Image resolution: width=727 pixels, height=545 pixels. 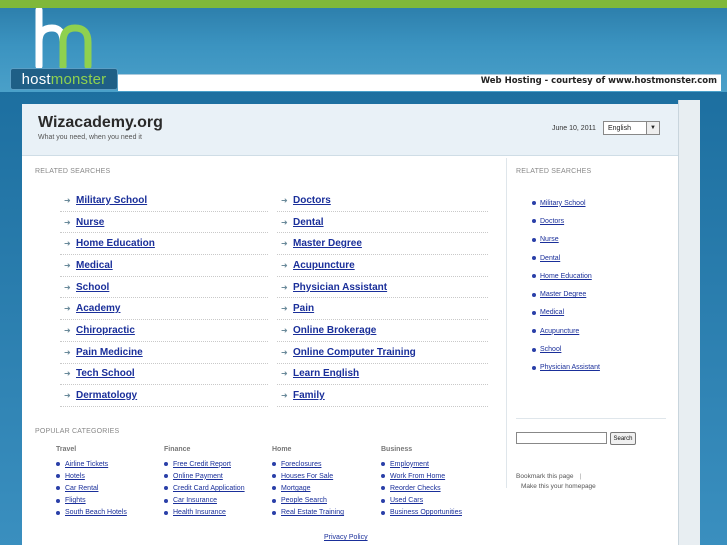 I want to click on sidebar-link: Military School, so click(x=563, y=203).